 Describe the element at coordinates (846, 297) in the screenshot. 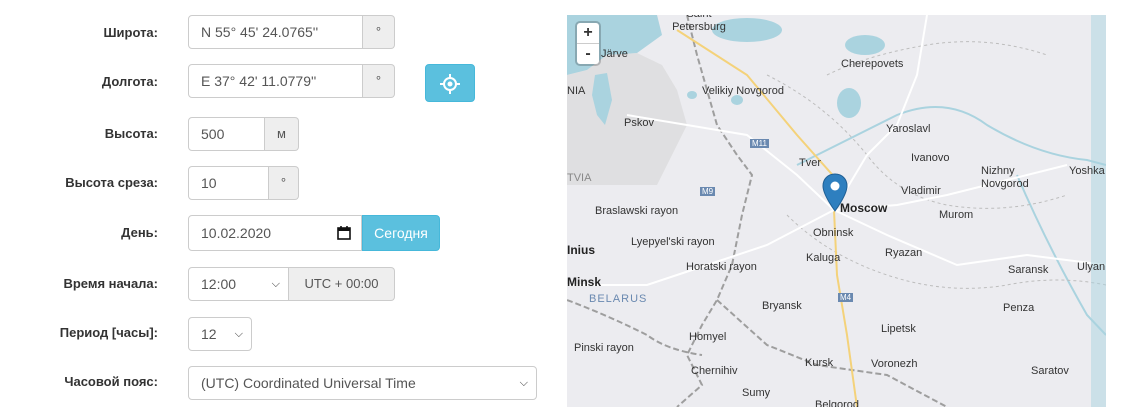

I see `map-label: M4` at that location.